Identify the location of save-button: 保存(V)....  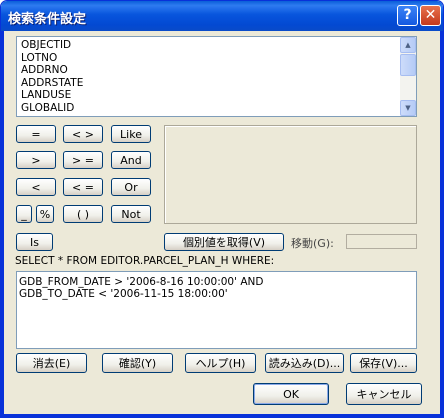
(383, 363).